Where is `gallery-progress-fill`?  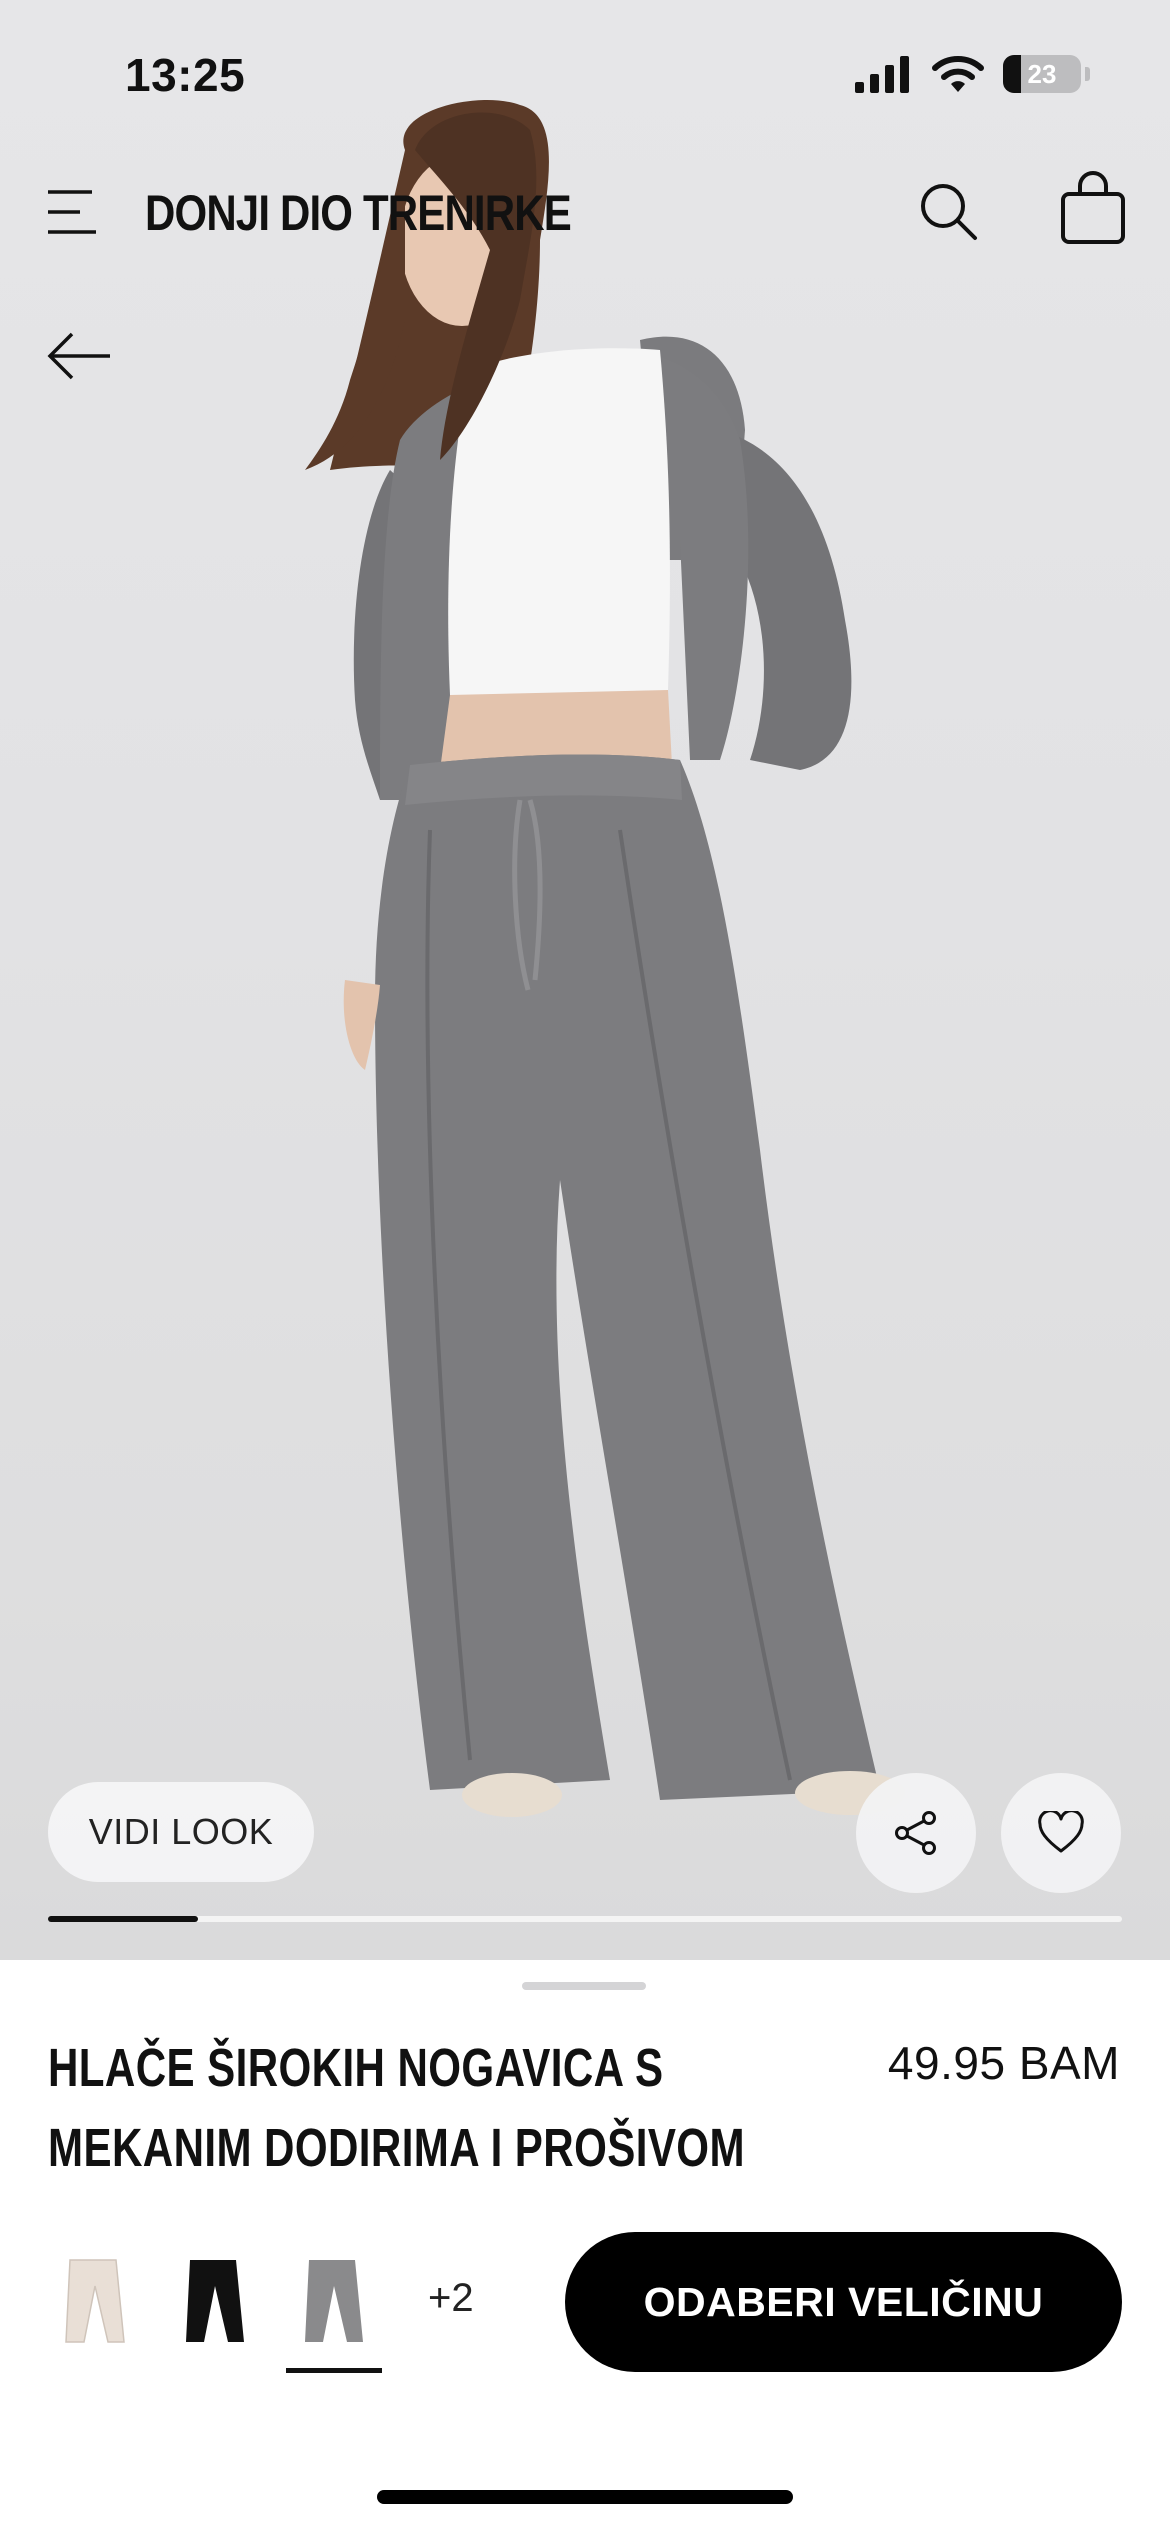
gallery-progress-fill is located at coordinates (123, 1919).